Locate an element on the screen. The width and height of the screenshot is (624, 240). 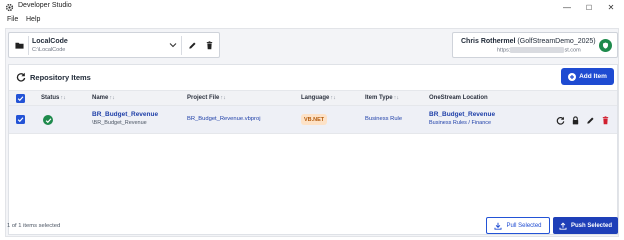
row-checkbox is located at coordinates (20, 119).